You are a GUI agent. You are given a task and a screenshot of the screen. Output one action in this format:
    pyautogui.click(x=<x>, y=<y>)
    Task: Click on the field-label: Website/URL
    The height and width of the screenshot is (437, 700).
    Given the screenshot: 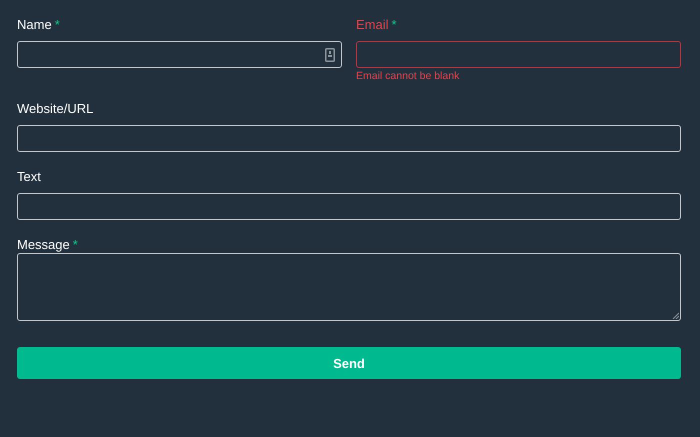 What is the action you would take?
    pyautogui.click(x=55, y=108)
    